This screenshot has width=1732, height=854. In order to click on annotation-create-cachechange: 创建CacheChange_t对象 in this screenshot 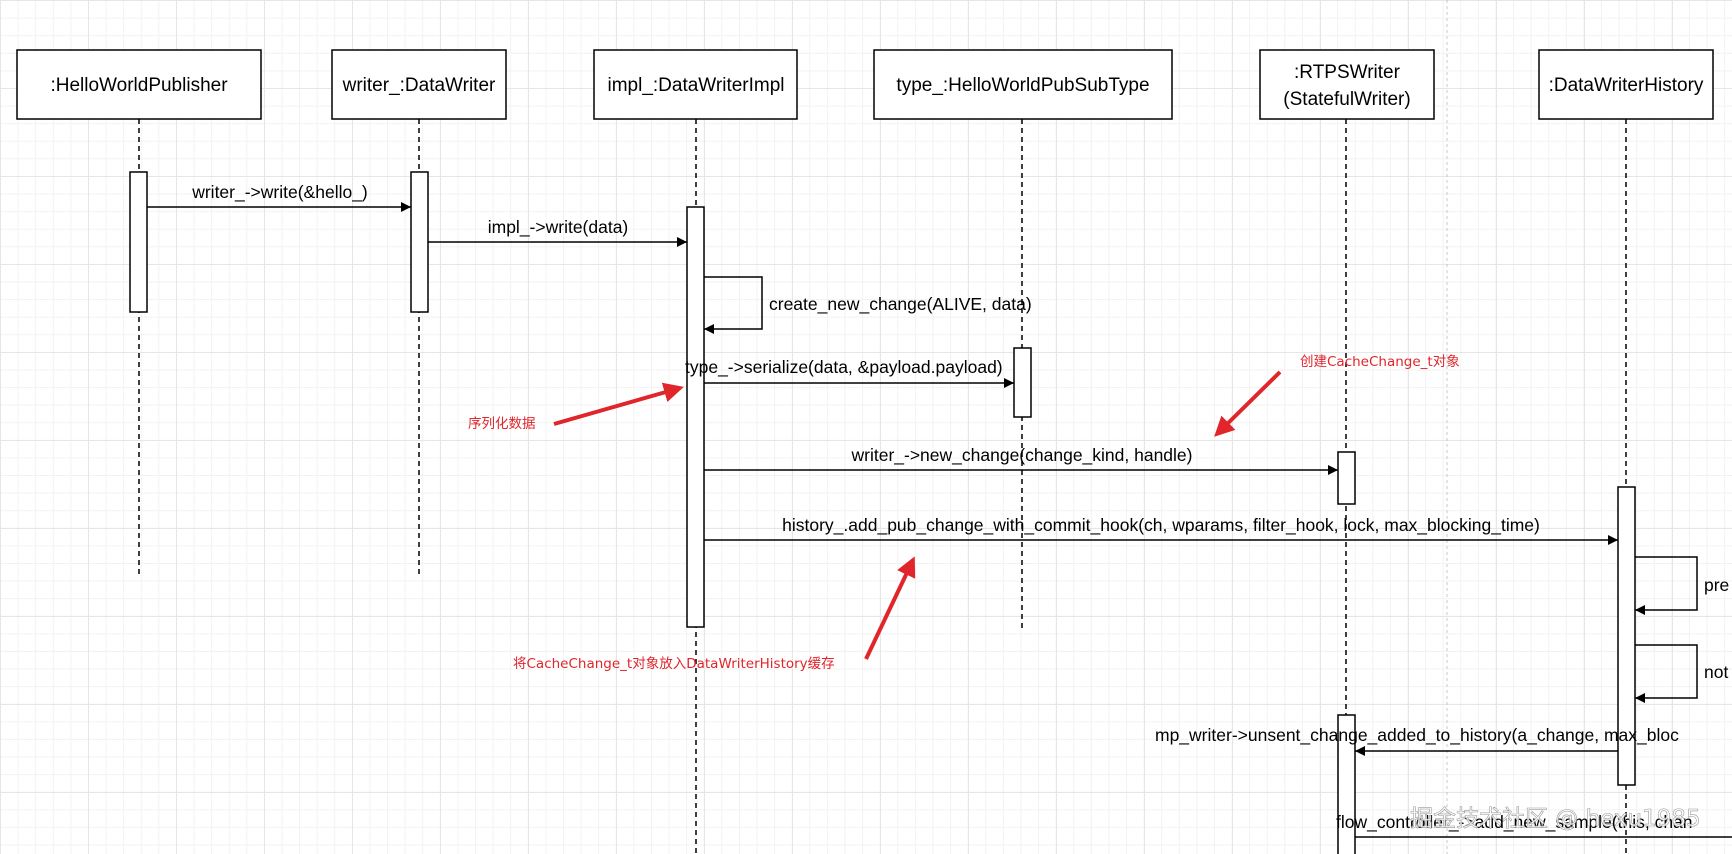, I will do `click(1380, 362)`.